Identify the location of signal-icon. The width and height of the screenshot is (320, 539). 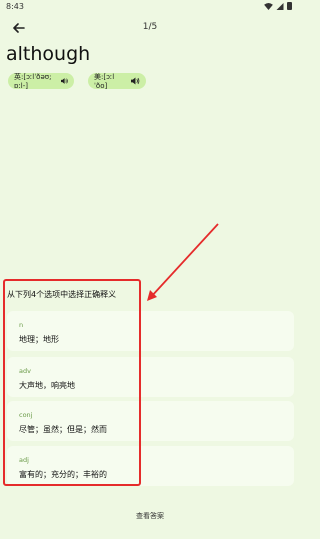
(280, 6).